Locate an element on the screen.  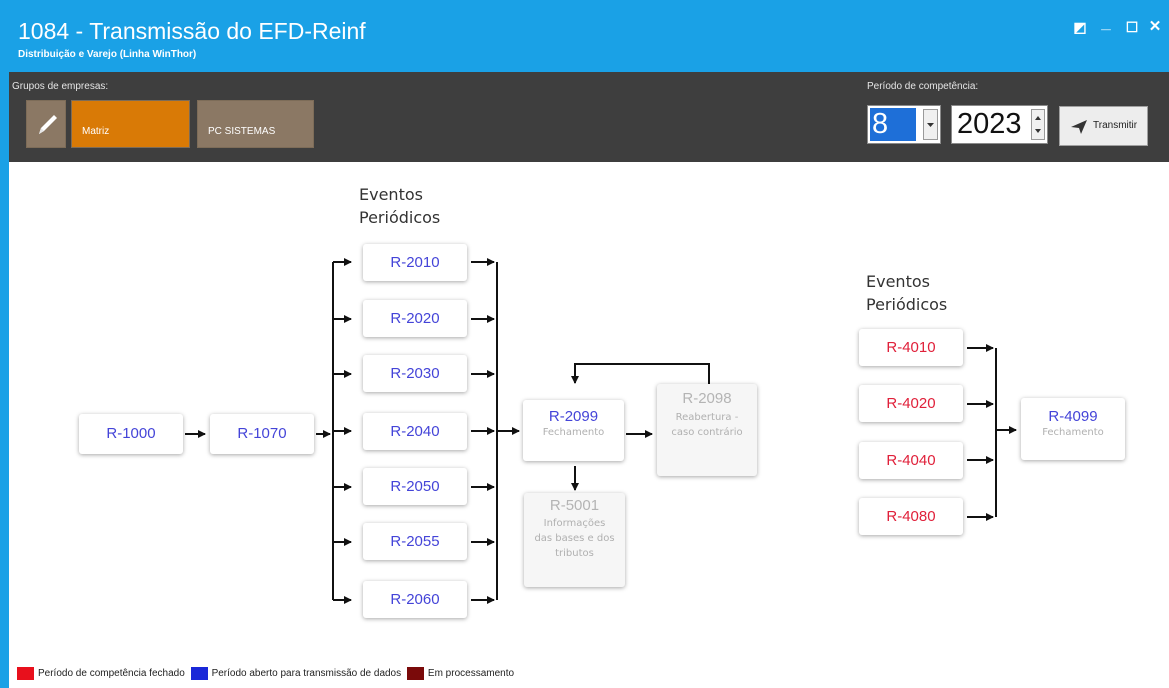
group-button-matriz: Matriz is located at coordinates (130, 124).